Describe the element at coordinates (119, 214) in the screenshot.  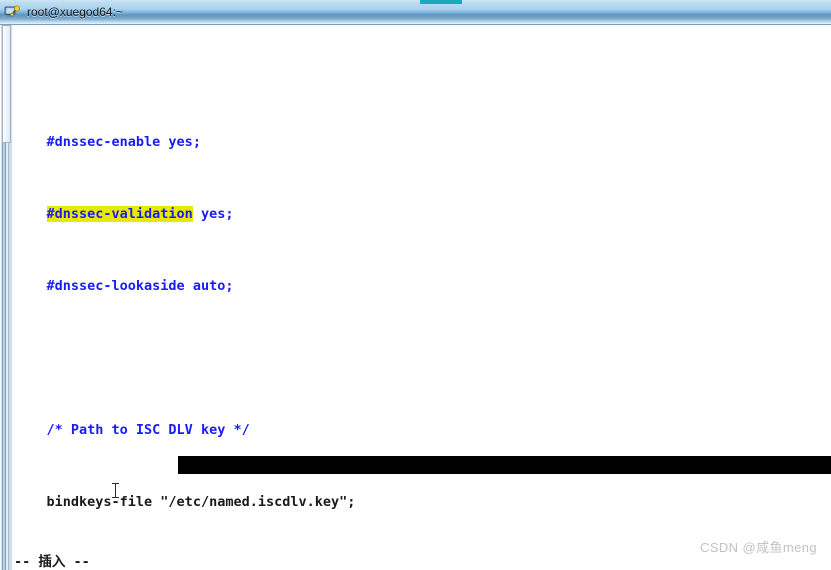
I see `search-highlight-dnssec-validation: #dnssec-validation` at that location.